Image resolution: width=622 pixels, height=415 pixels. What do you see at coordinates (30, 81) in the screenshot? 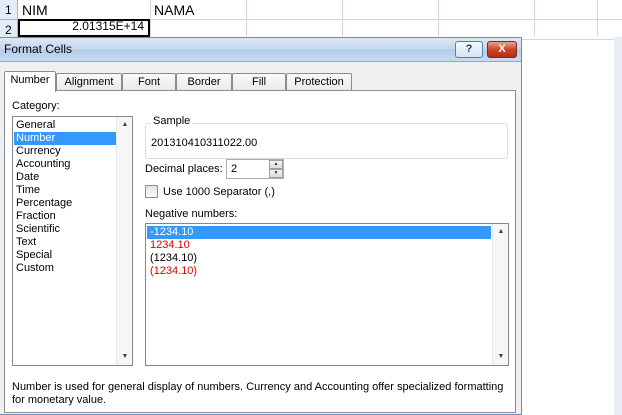
I see `tab-number: Number` at bounding box center [30, 81].